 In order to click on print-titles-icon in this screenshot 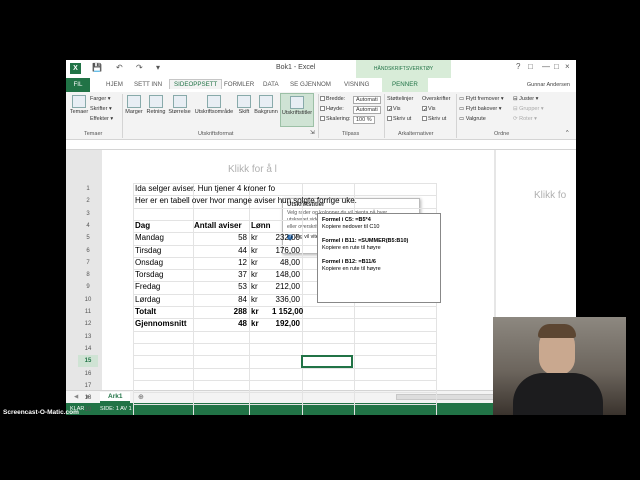, I will do `click(297, 102)`.